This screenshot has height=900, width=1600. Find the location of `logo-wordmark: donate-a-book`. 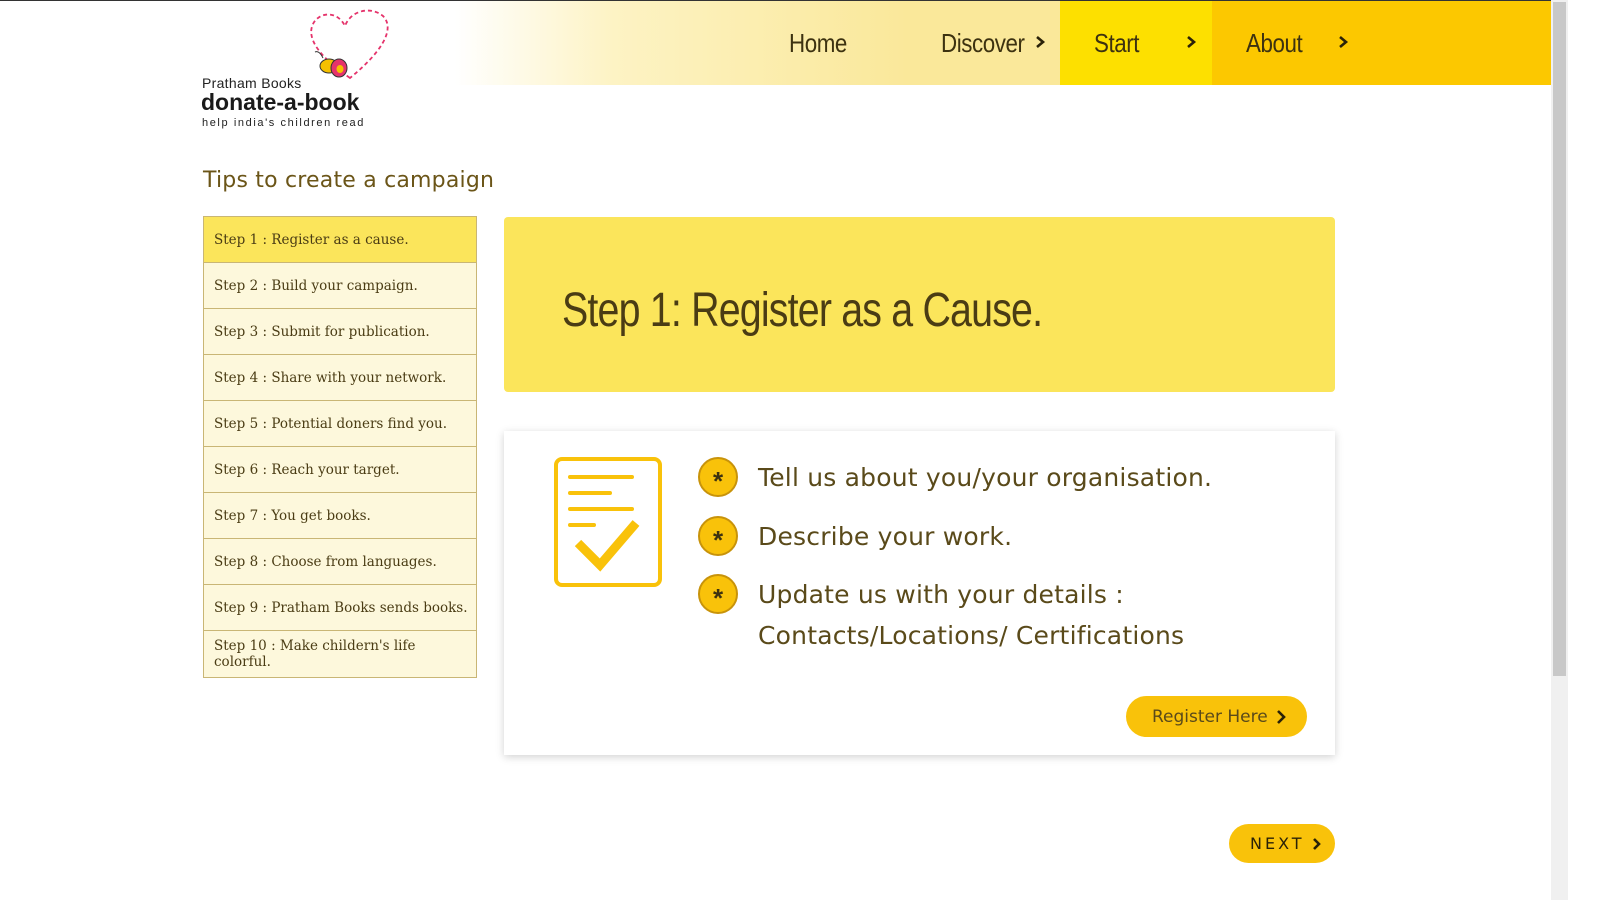

logo-wordmark: donate-a-book is located at coordinates (280, 102).